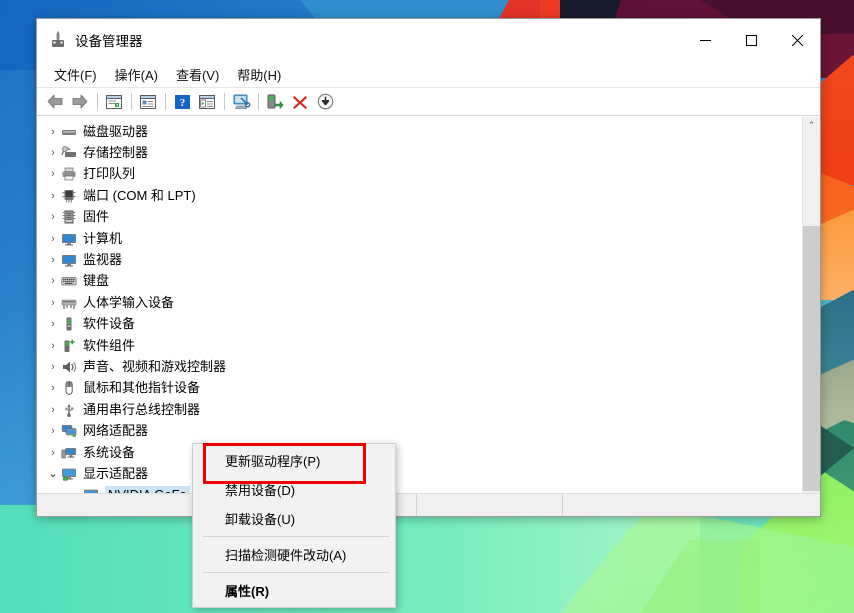  What do you see at coordinates (428, 40) in the screenshot?
I see `window-titlebar: 设备管理器` at bounding box center [428, 40].